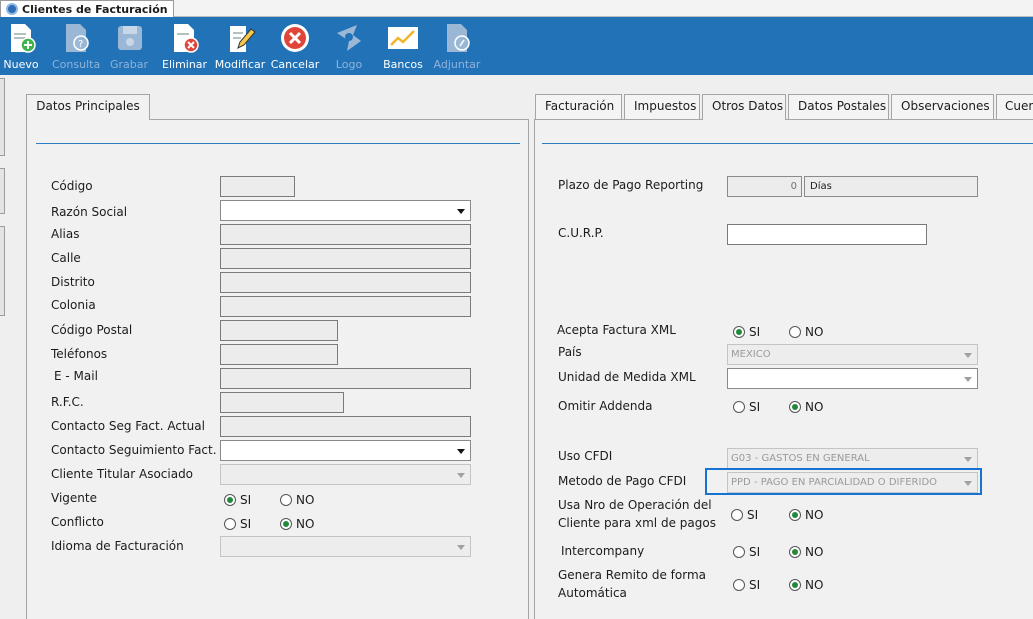  What do you see at coordinates (622, 481) in the screenshot?
I see `metodo-label: Metodo de Pago CFDI` at bounding box center [622, 481].